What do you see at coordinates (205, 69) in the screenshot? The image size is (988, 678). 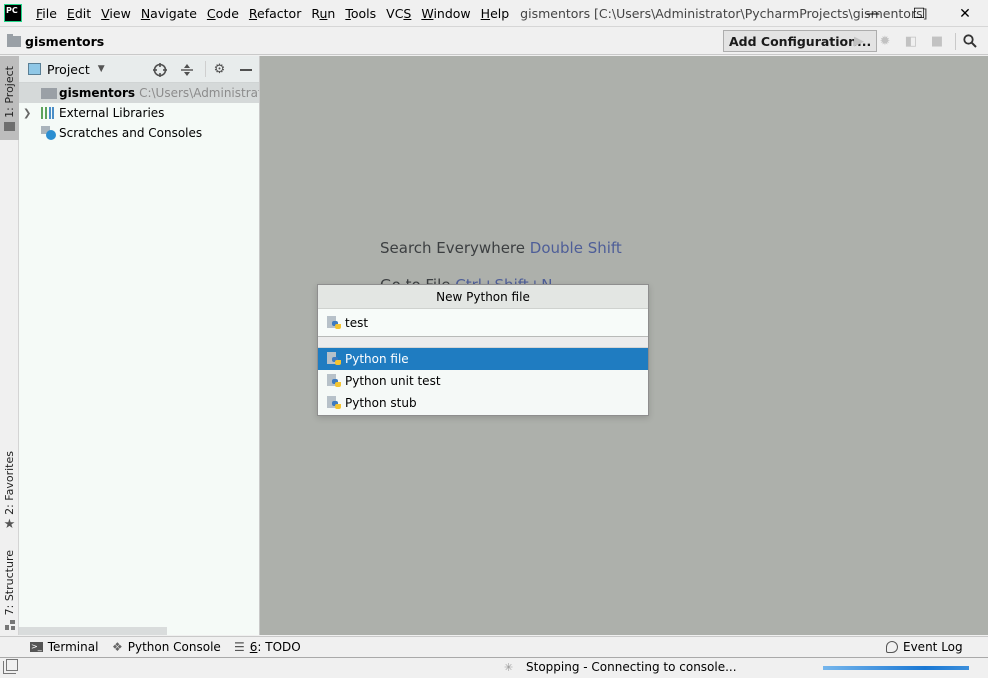 I see `header-separator` at bounding box center [205, 69].